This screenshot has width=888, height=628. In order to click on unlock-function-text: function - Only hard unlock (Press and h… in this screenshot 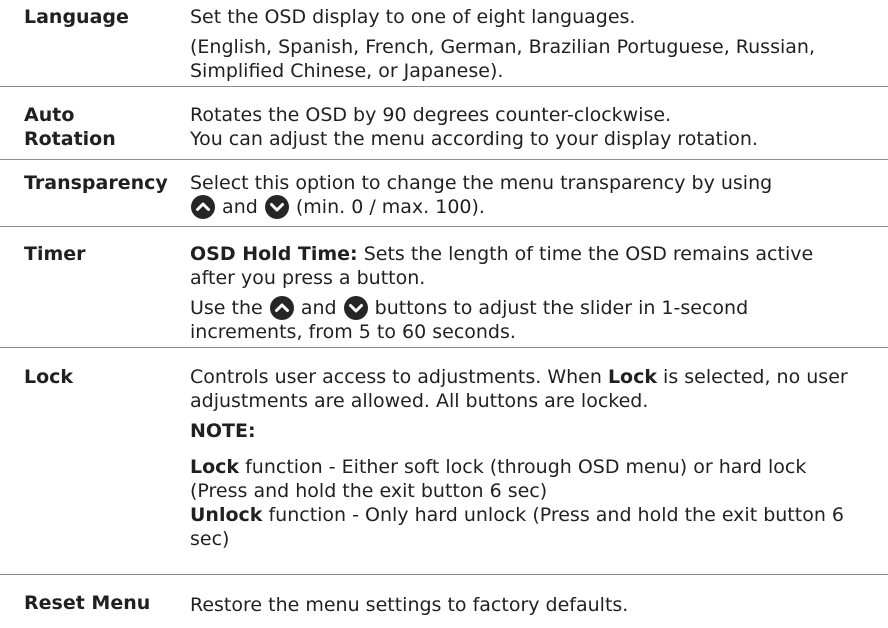, I will do `click(517, 527)`.